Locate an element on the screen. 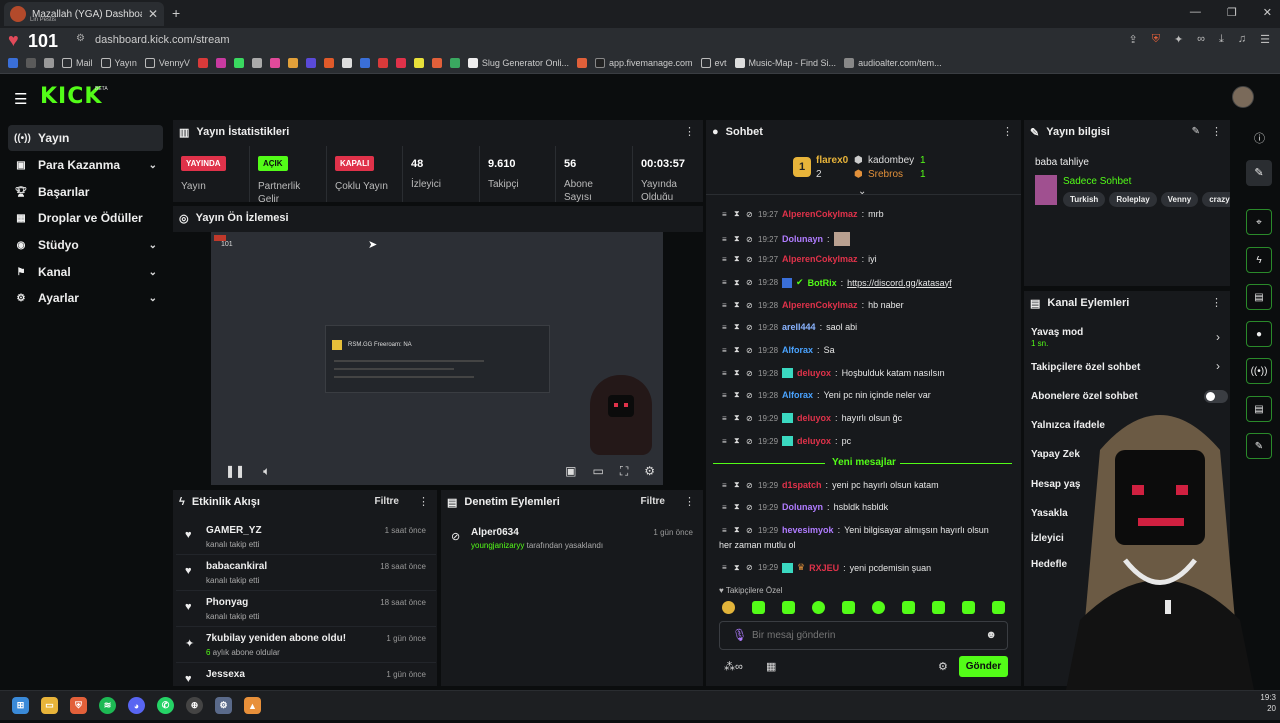  message-user: d1spatch is located at coordinates (802, 485).